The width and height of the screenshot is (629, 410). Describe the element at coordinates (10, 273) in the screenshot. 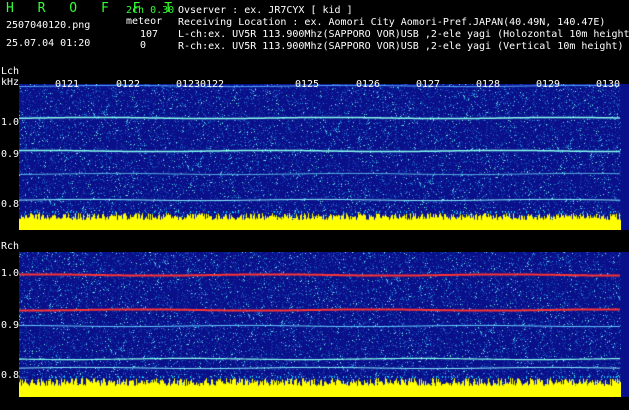

I see `rch-tick-1.0: 1.0` at that location.